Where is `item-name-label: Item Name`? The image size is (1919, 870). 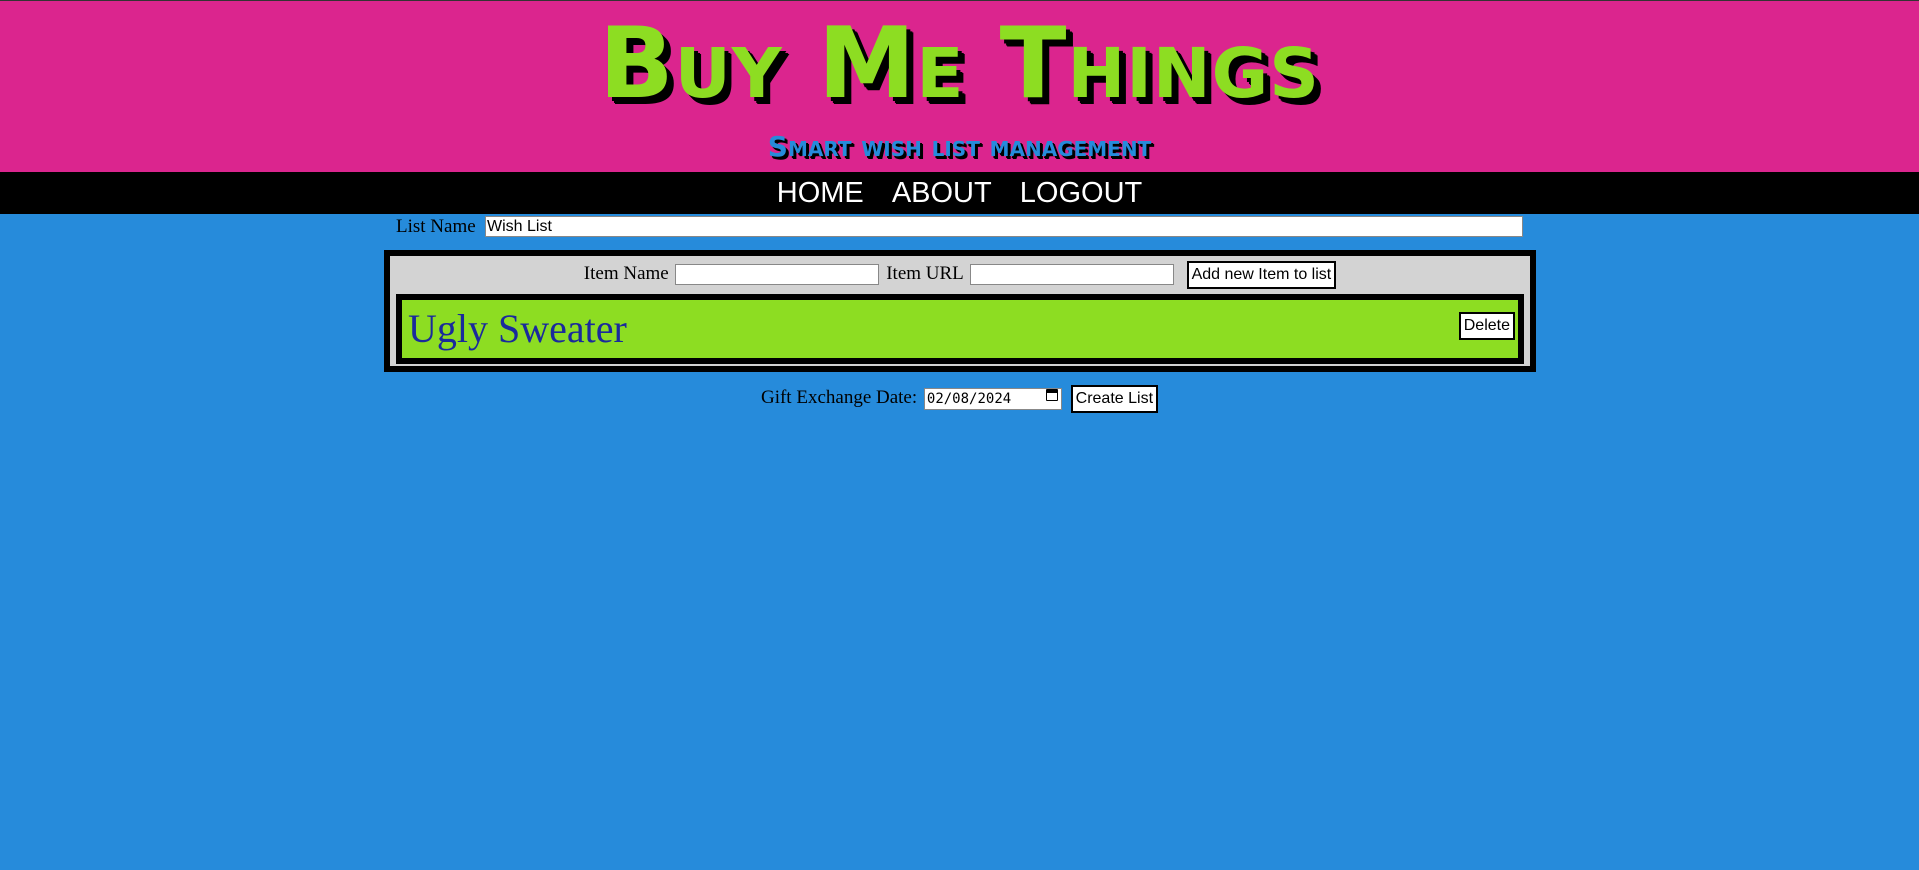 item-name-label: Item Name is located at coordinates (626, 273).